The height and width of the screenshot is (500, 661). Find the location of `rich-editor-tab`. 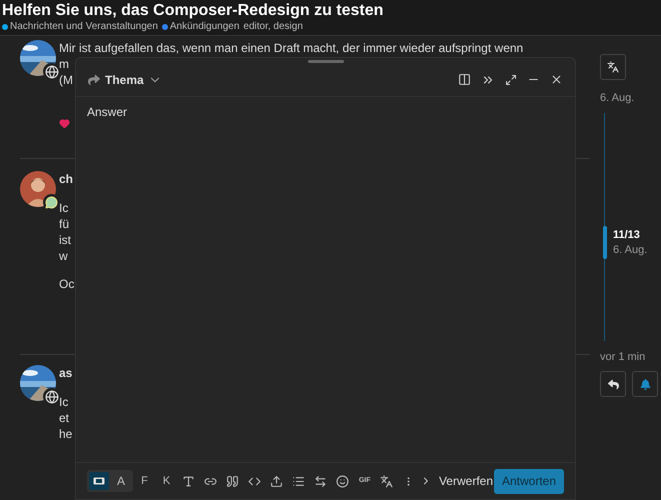

rich-editor-tab is located at coordinates (99, 481).